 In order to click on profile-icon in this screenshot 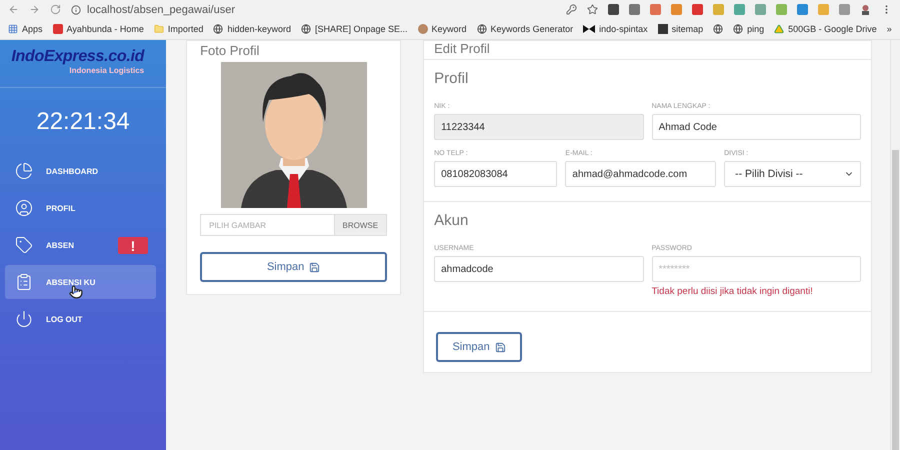, I will do `click(865, 9)`.